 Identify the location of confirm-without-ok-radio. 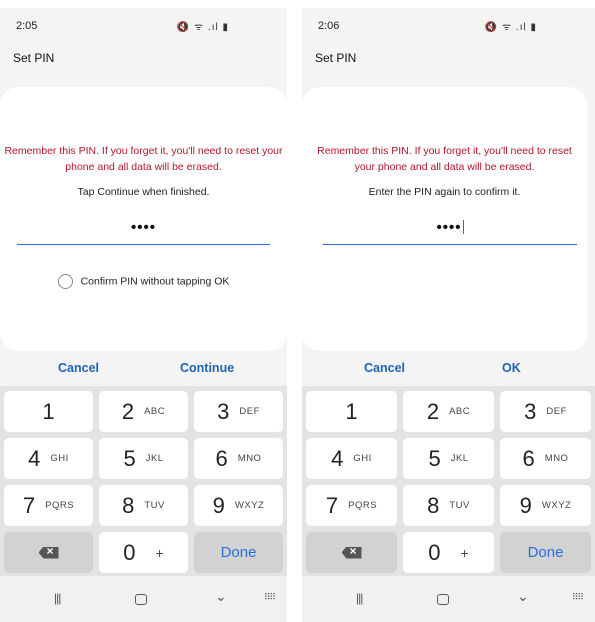
(65, 281).